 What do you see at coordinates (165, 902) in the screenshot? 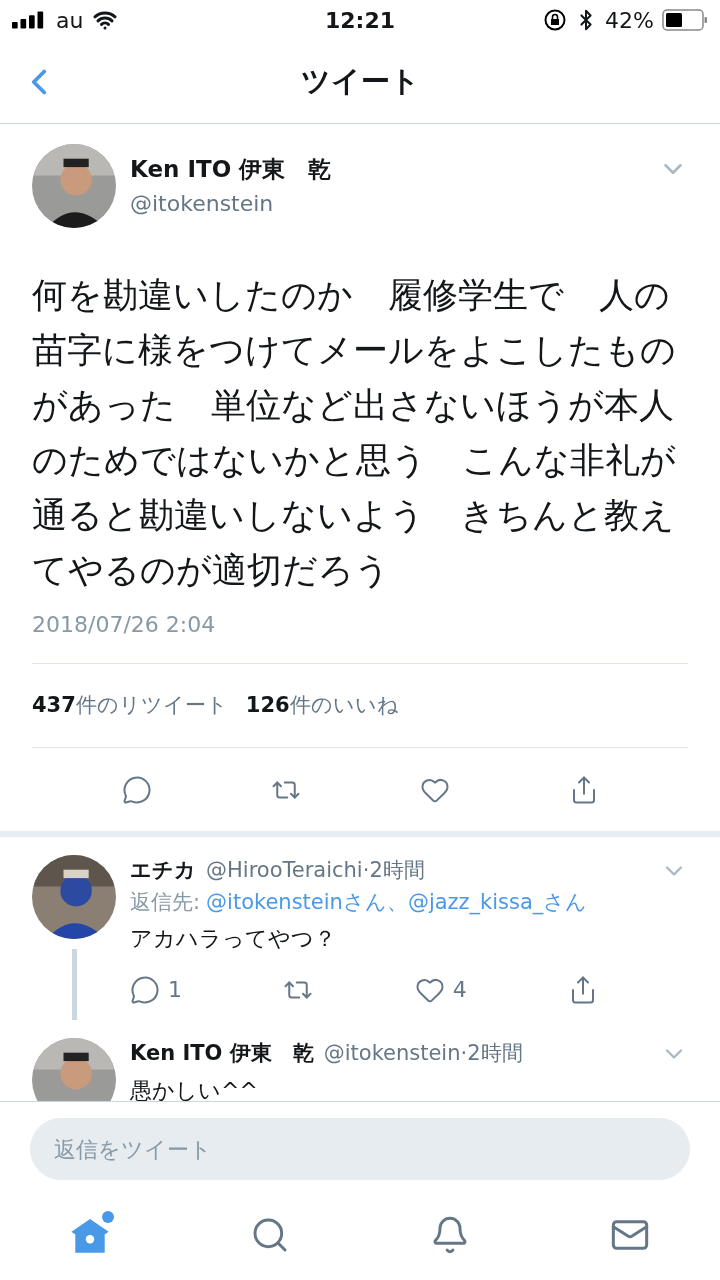
I see `reply-to-label: 返信先:` at bounding box center [165, 902].